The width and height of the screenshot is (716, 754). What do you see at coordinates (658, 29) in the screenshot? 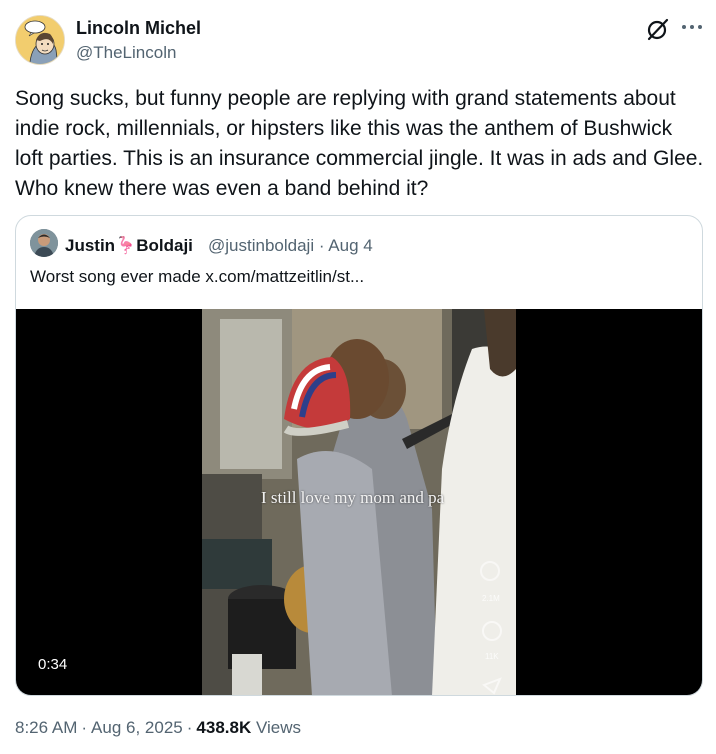
I see `grok-icon` at bounding box center [658, 29].